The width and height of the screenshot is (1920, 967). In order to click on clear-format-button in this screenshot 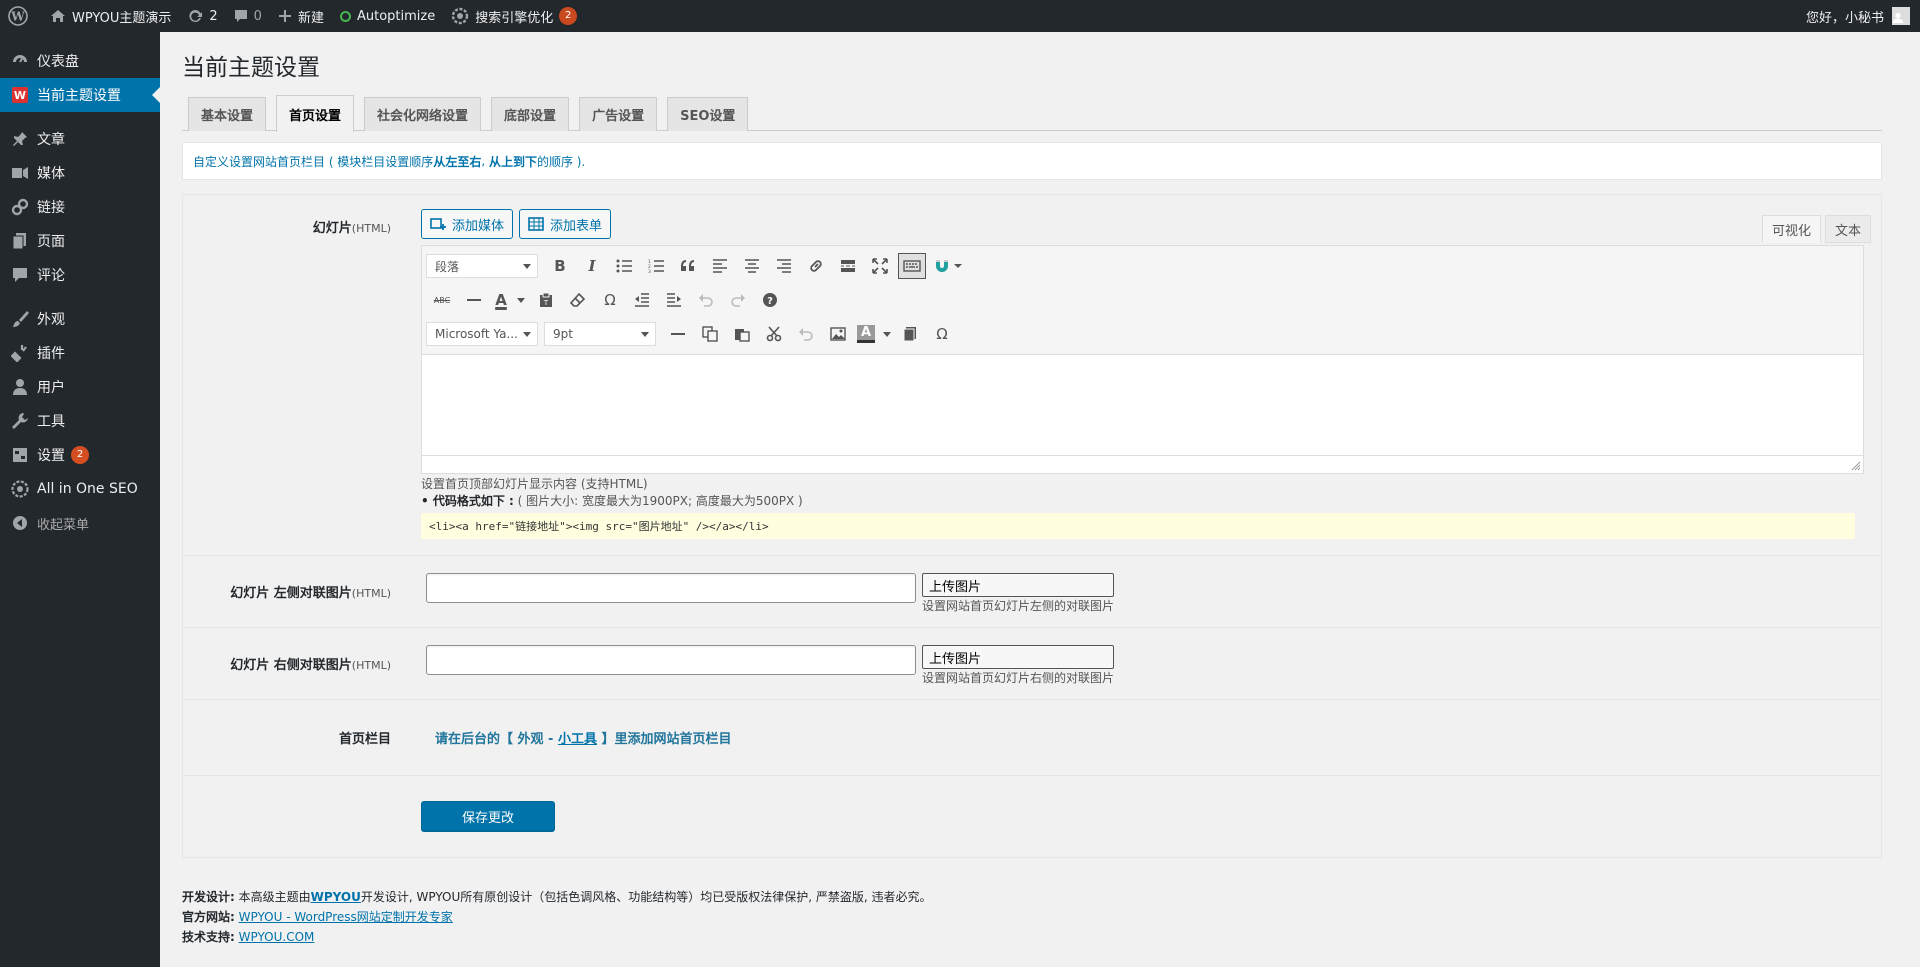, I will do `click(578, 300)`.